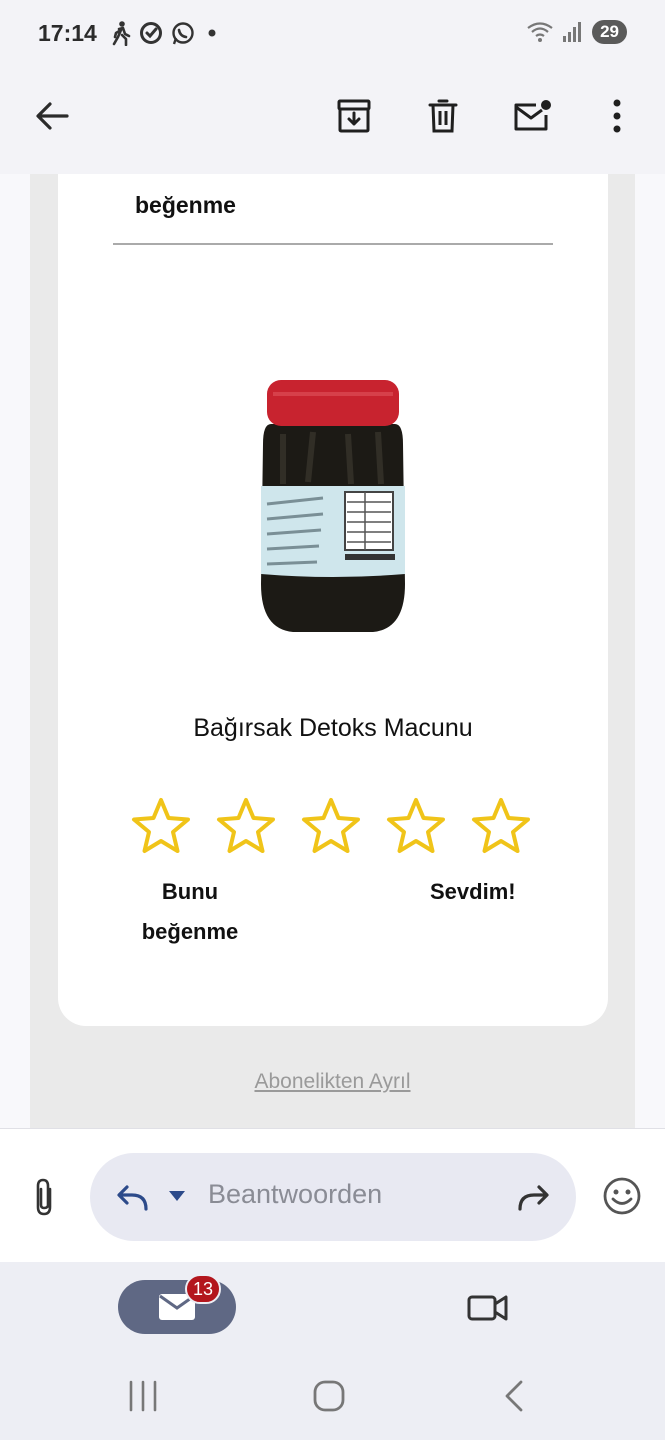  I want to click on chevron-down-icon, so click(177, 1196).